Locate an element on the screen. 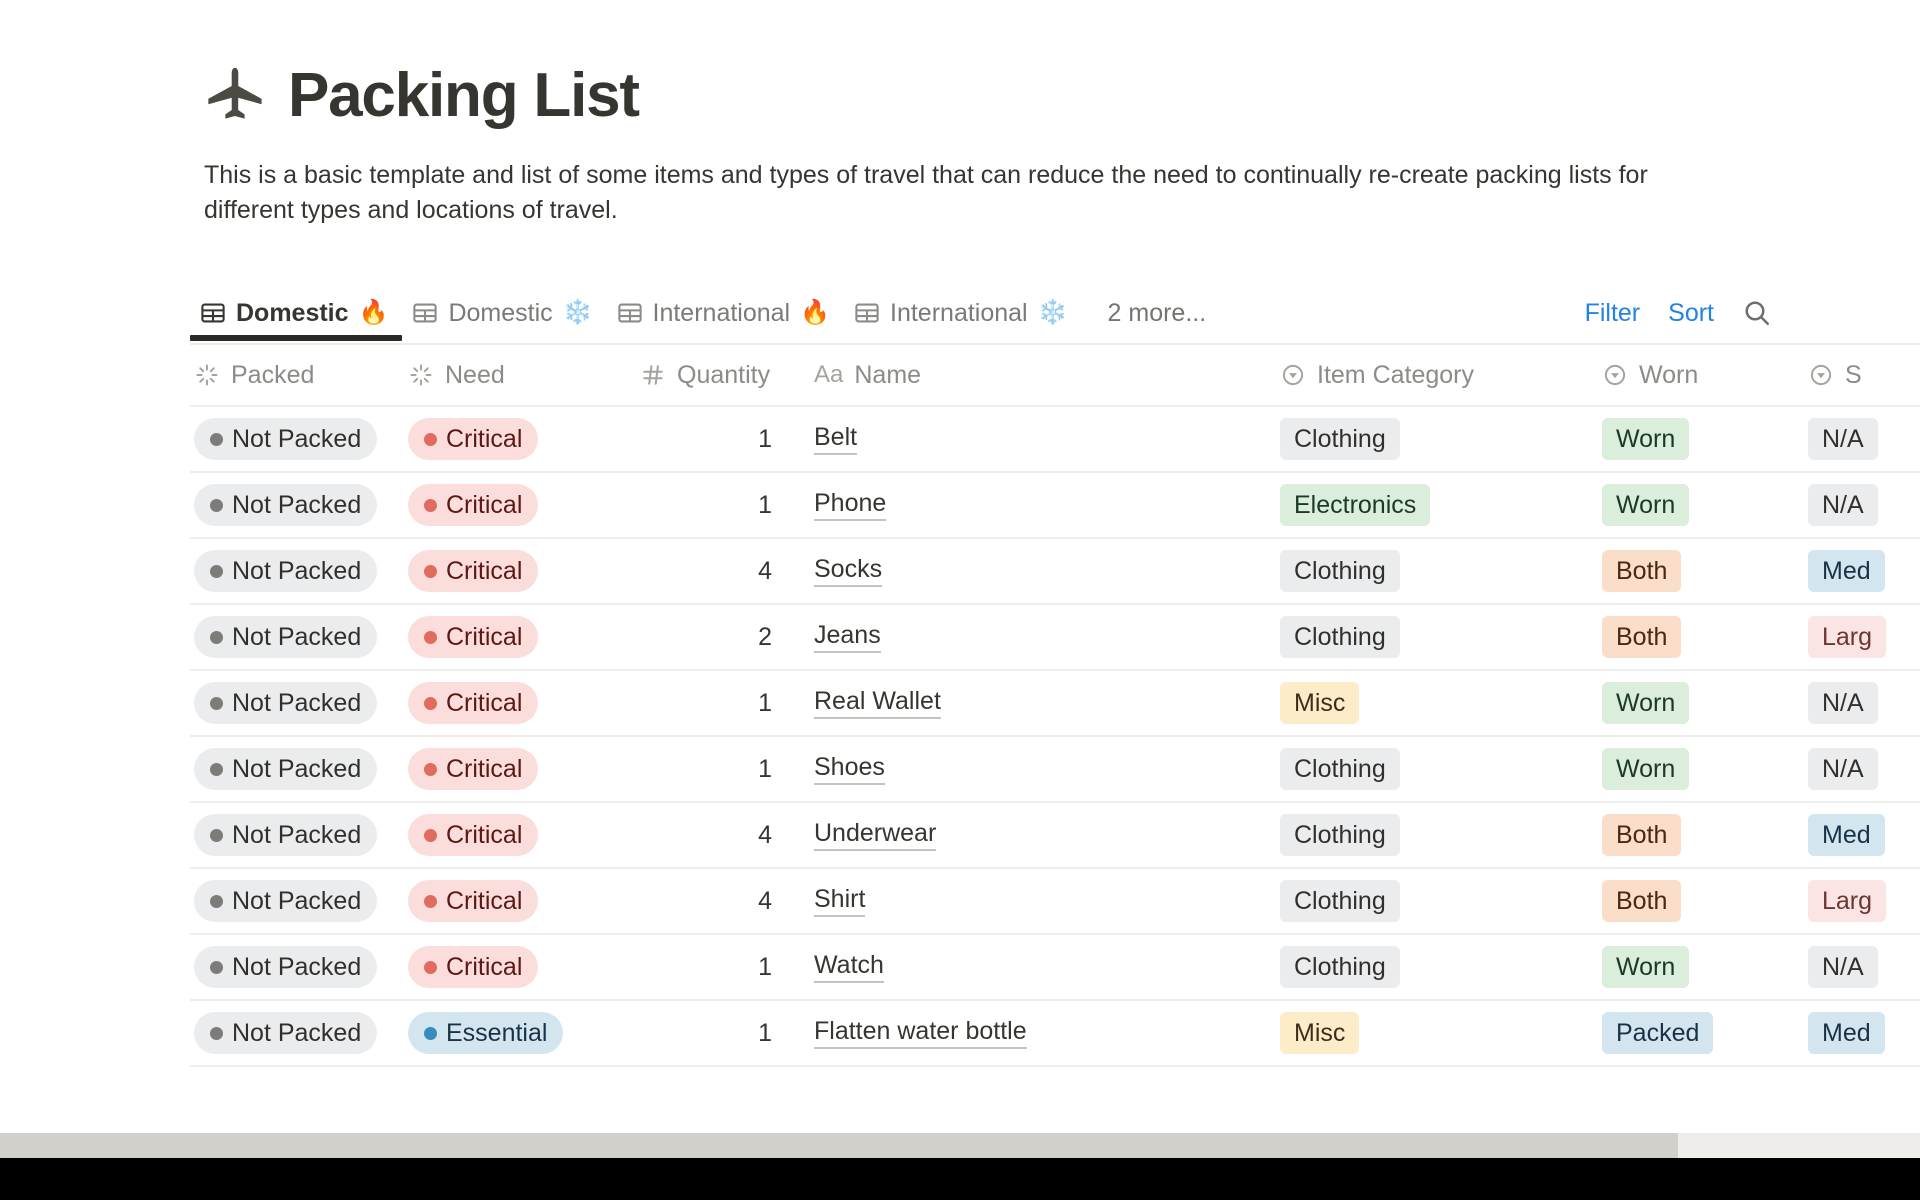  horizontal-scrollbar-thumb is located at coordinates (839, 1145).